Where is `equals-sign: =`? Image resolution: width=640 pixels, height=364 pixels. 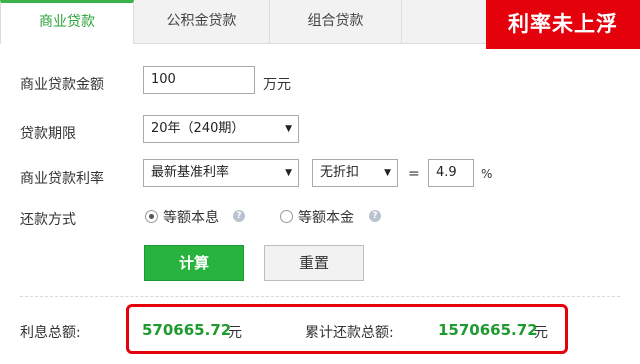 equals-sign: = is located at coordinates (414, 174).